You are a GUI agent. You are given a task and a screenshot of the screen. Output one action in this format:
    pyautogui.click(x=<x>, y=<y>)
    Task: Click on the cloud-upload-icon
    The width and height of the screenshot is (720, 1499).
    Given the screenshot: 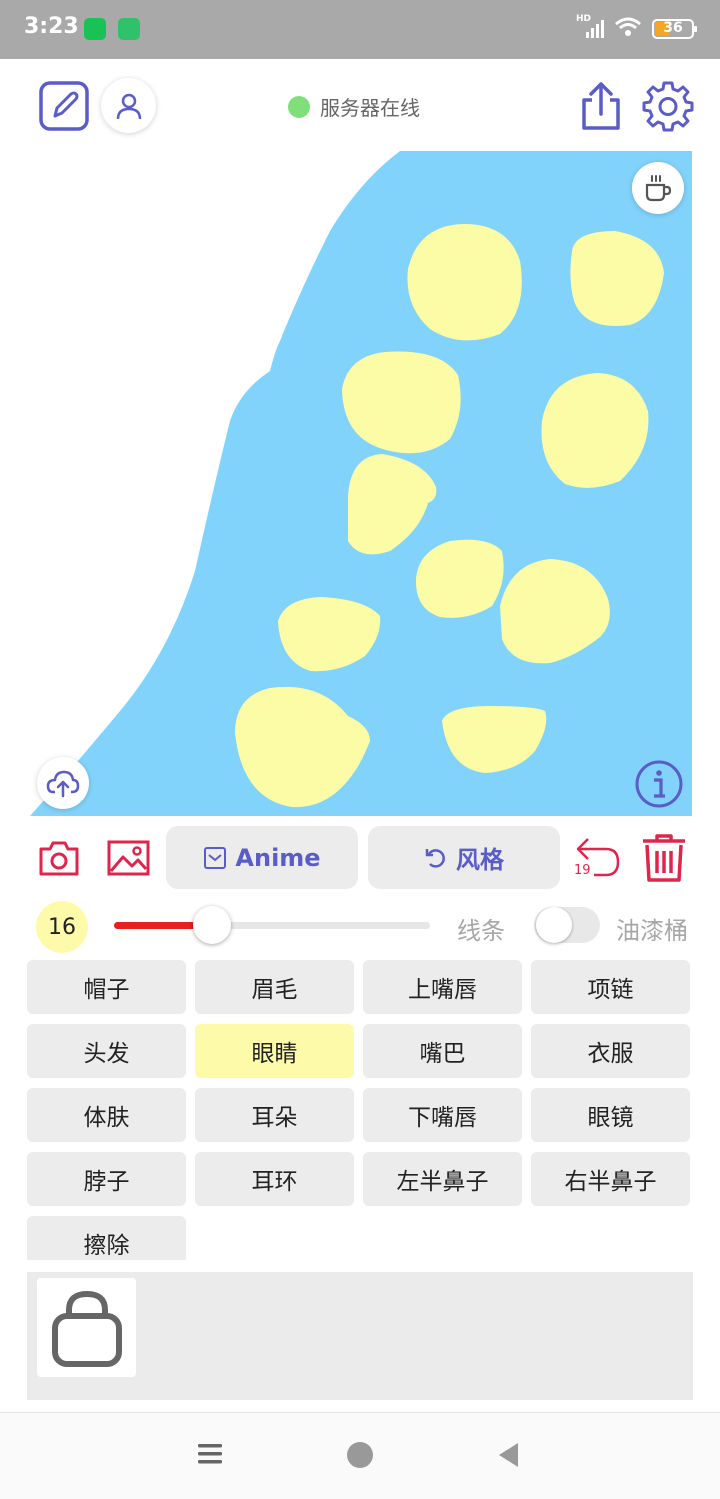 What is the action you would take?
    pyautogui.click(x=63, y=784)
    